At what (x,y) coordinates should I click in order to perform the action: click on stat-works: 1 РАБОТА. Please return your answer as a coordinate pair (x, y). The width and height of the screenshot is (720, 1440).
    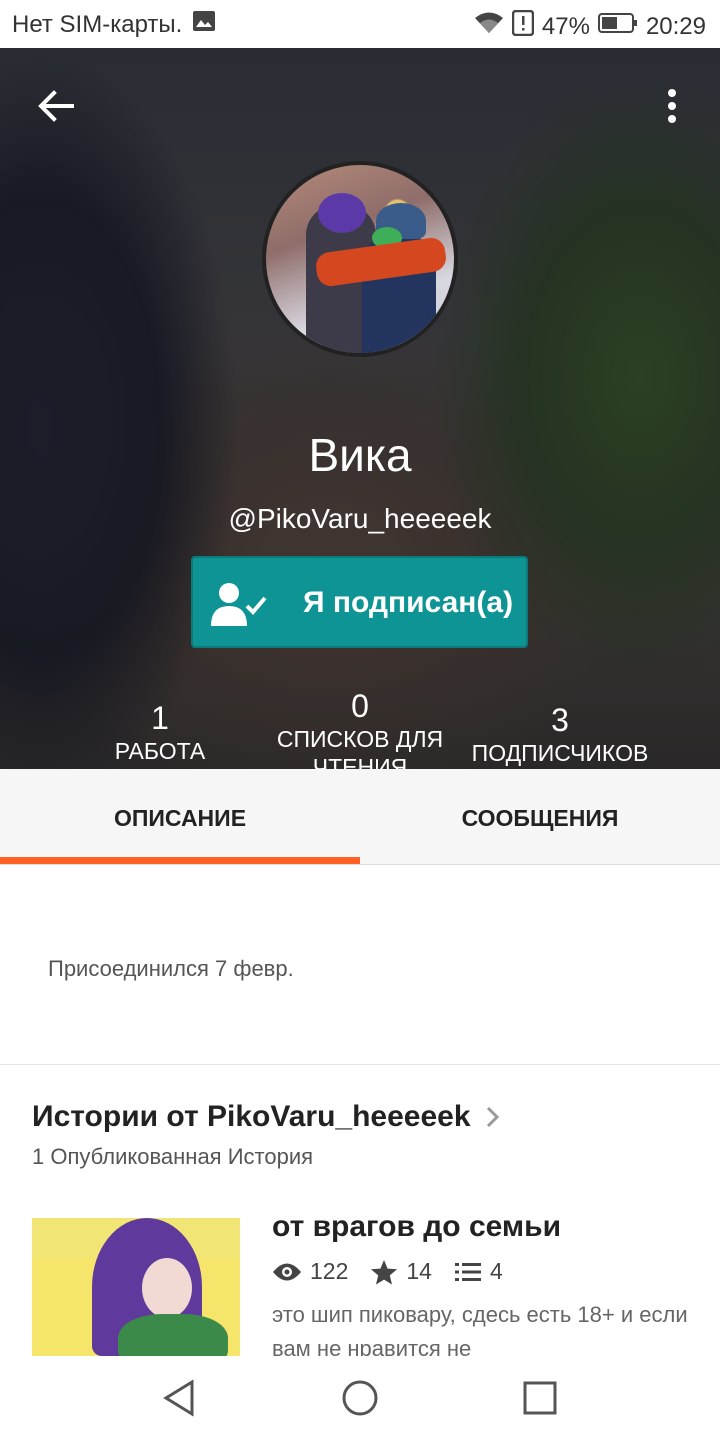
    Looking at the image, I should click on (160, 732).